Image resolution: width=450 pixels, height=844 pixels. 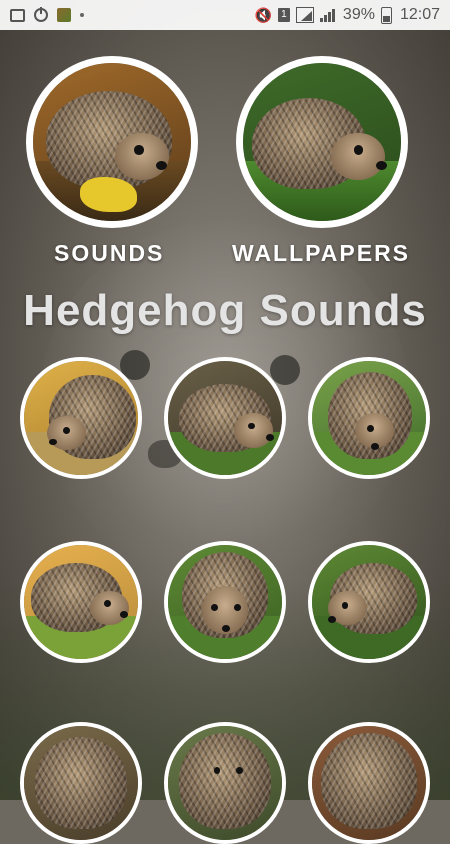 What do you see at coordinates (109, 253) in the screenshot?
I see `sounds-label: SOUNDS` at bounding box center [109, 253].